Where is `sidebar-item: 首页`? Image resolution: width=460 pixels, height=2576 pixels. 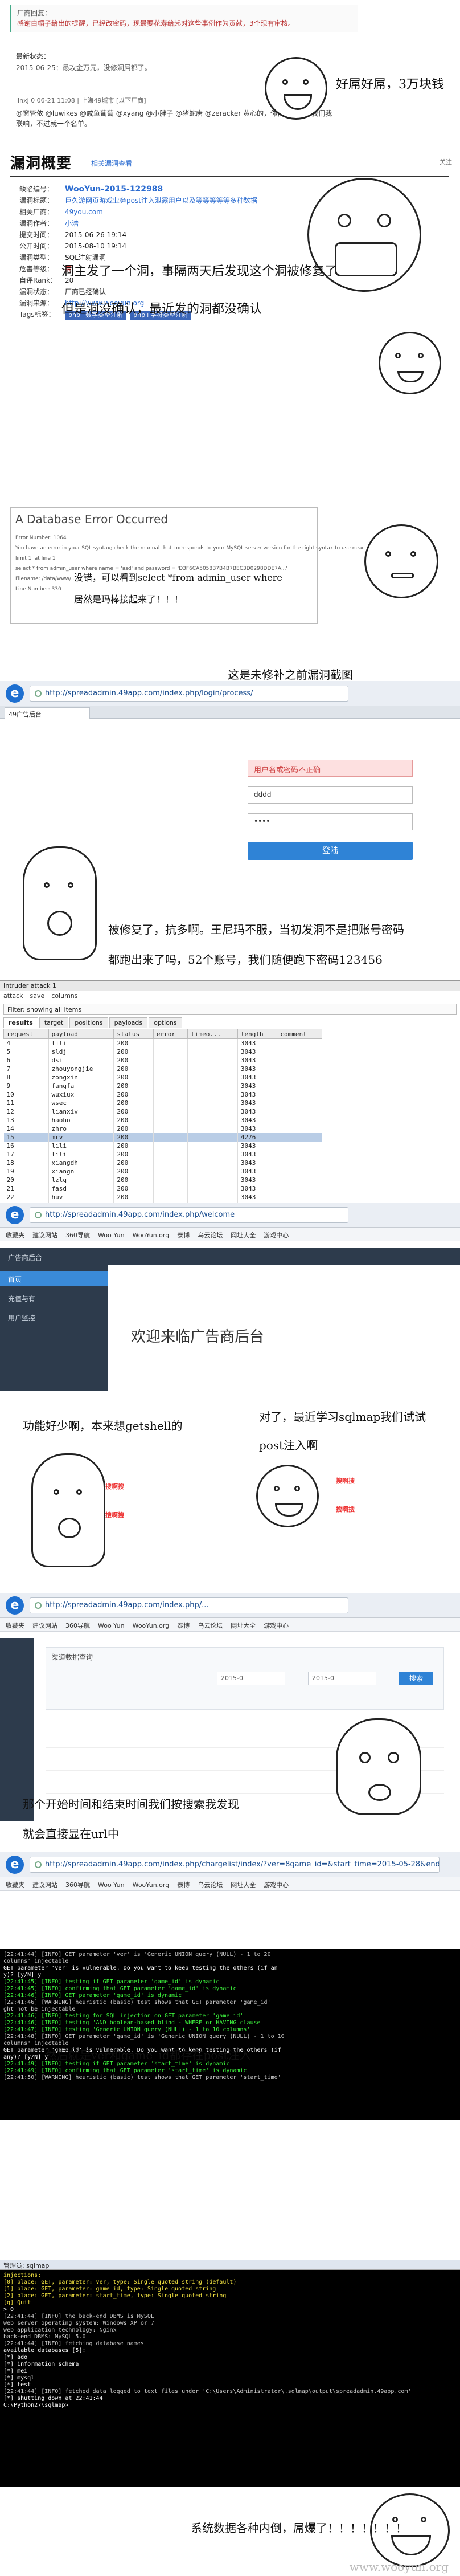 sidebar-item: 首页 is located at coordinates (54, 1278).